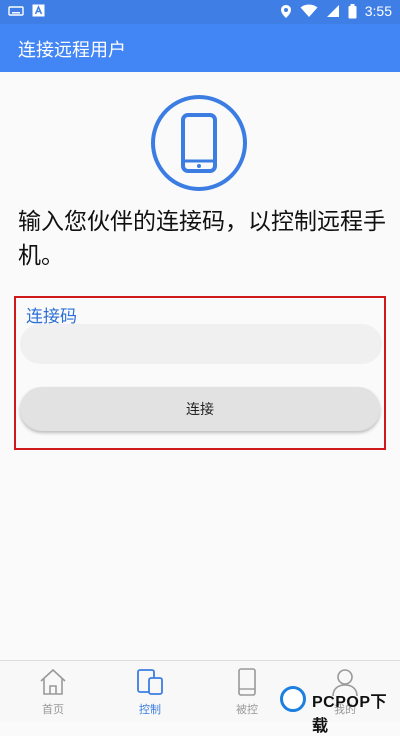  I want to click on page-title: 连接远程用户, so click(72, 50).